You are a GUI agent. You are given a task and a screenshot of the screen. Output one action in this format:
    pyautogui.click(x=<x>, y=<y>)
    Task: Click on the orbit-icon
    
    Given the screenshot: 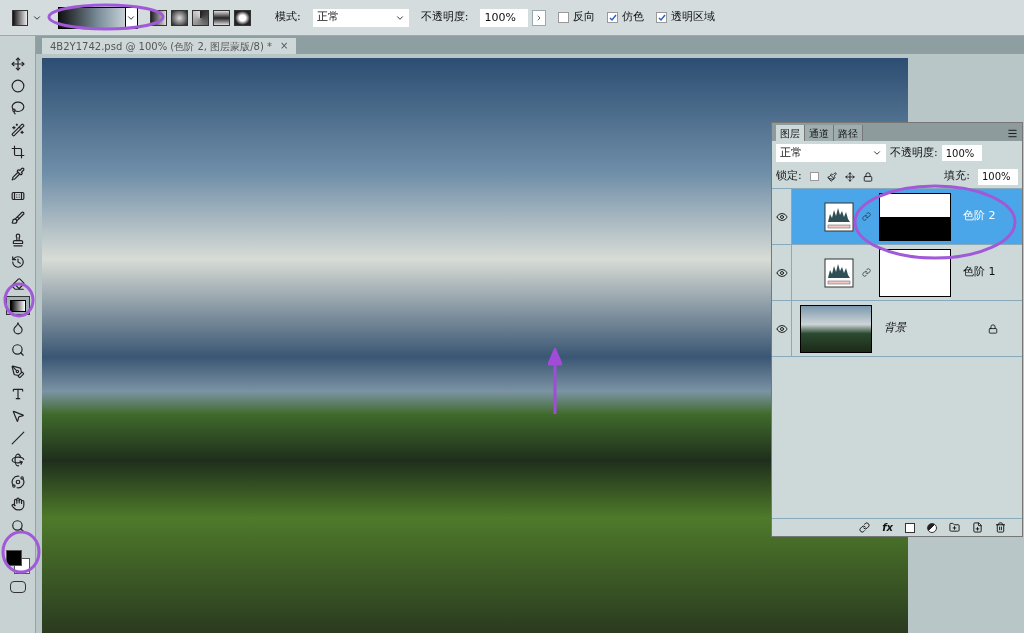 What is the action you would take?
    pyautogui.click(x=17, y=481)
    